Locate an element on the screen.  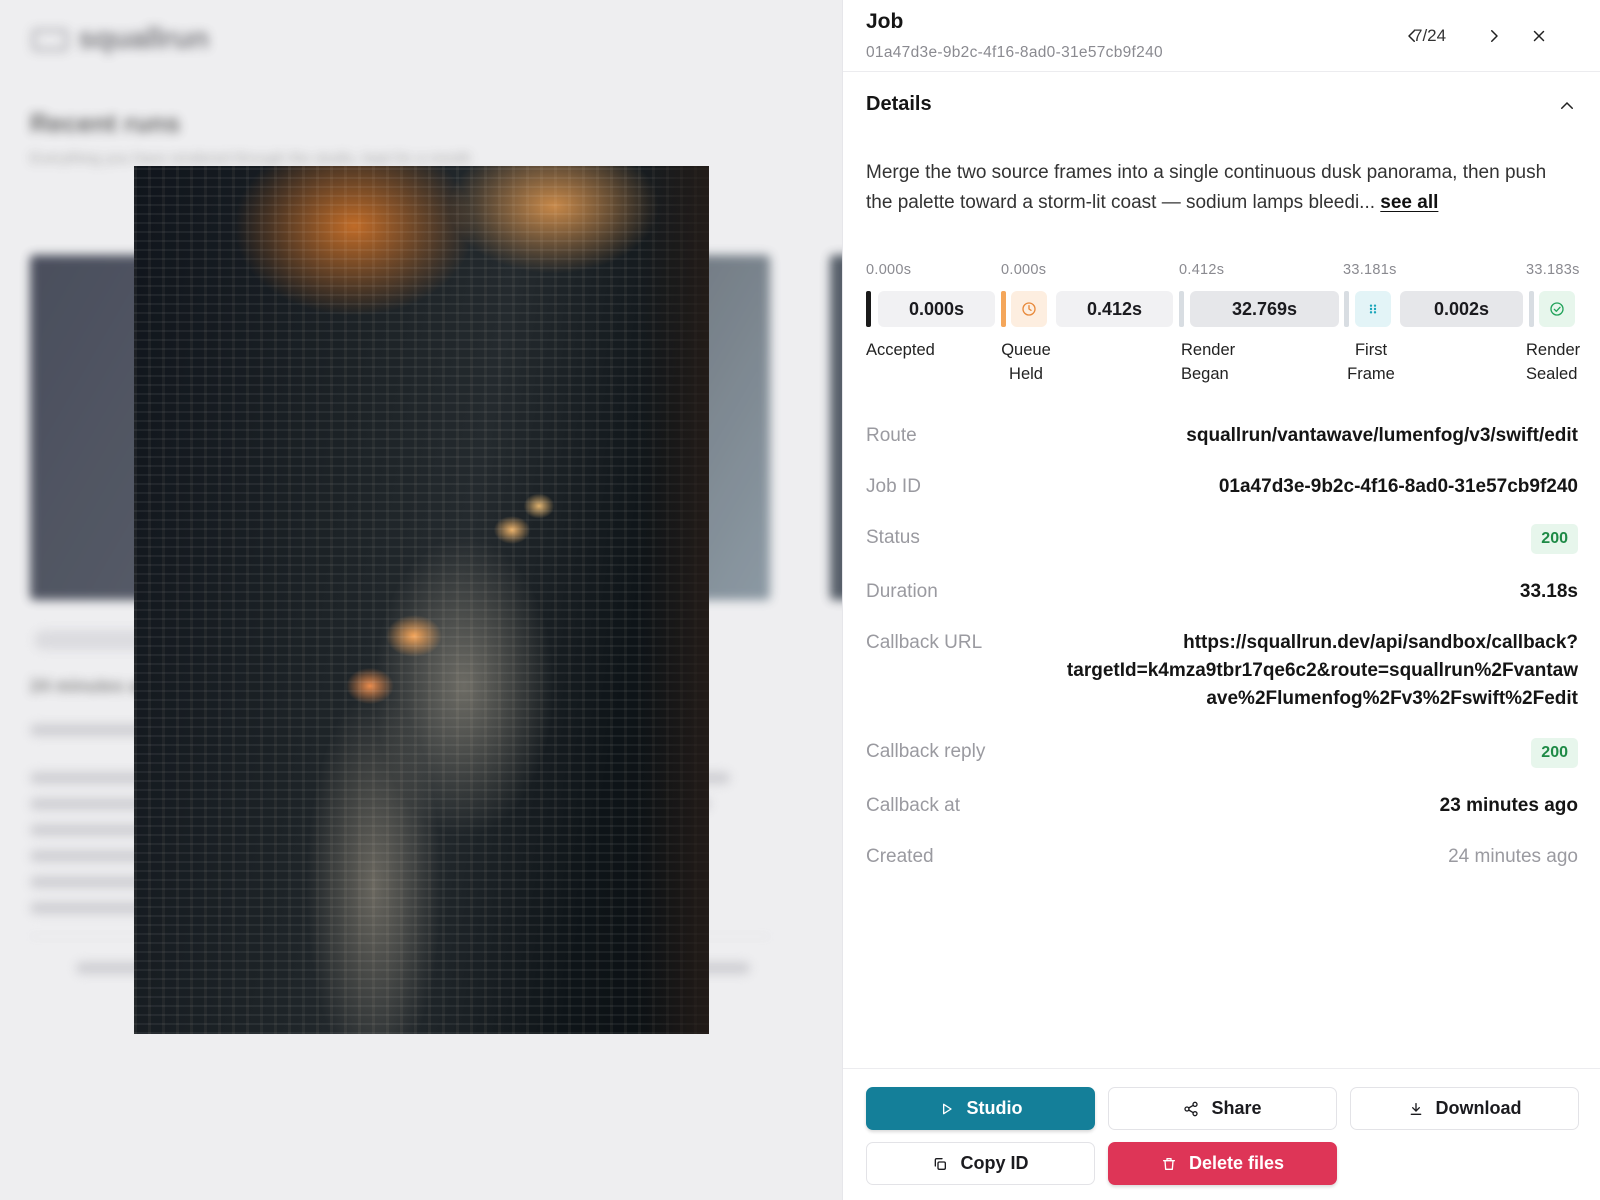
job-id-value: 01a47d3e-9b2c-4f16-8ad0-31e57cb9f240 is located at coordinates (1398, 486).